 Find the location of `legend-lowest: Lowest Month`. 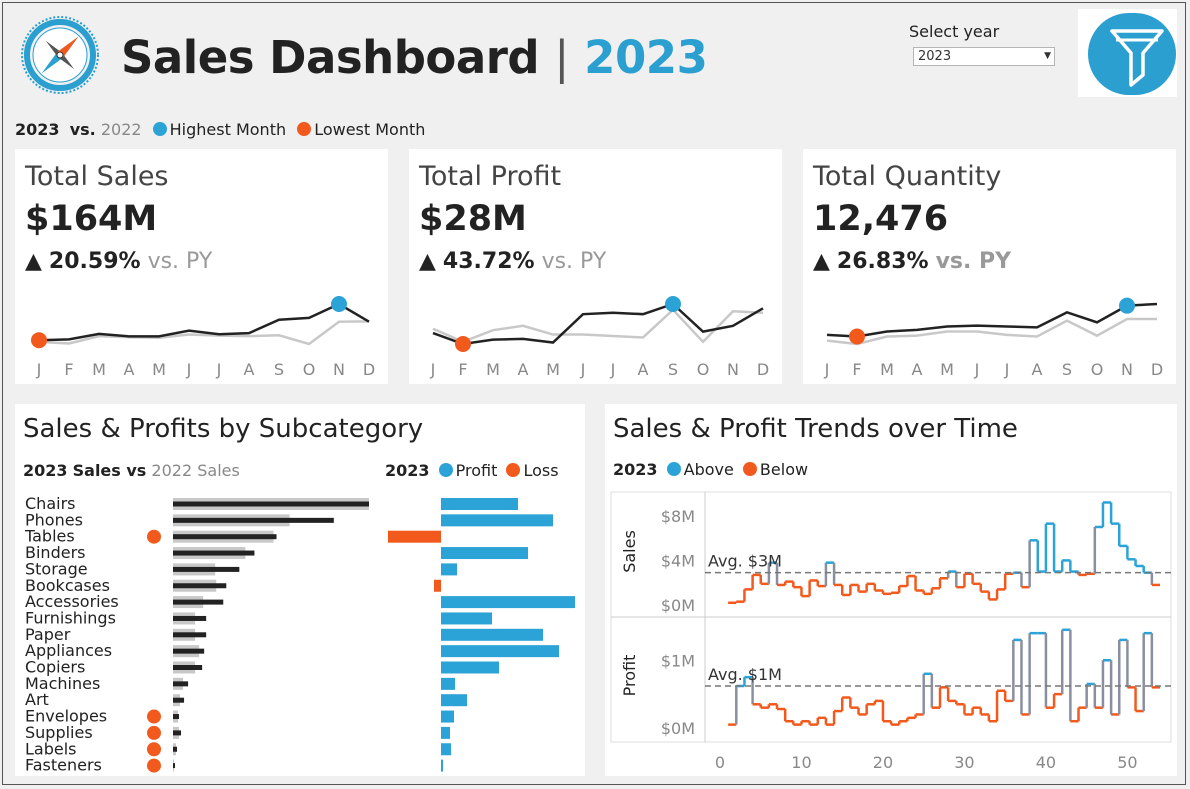

legend-lowest: Lowest Month is located at coordinates (370, 129).